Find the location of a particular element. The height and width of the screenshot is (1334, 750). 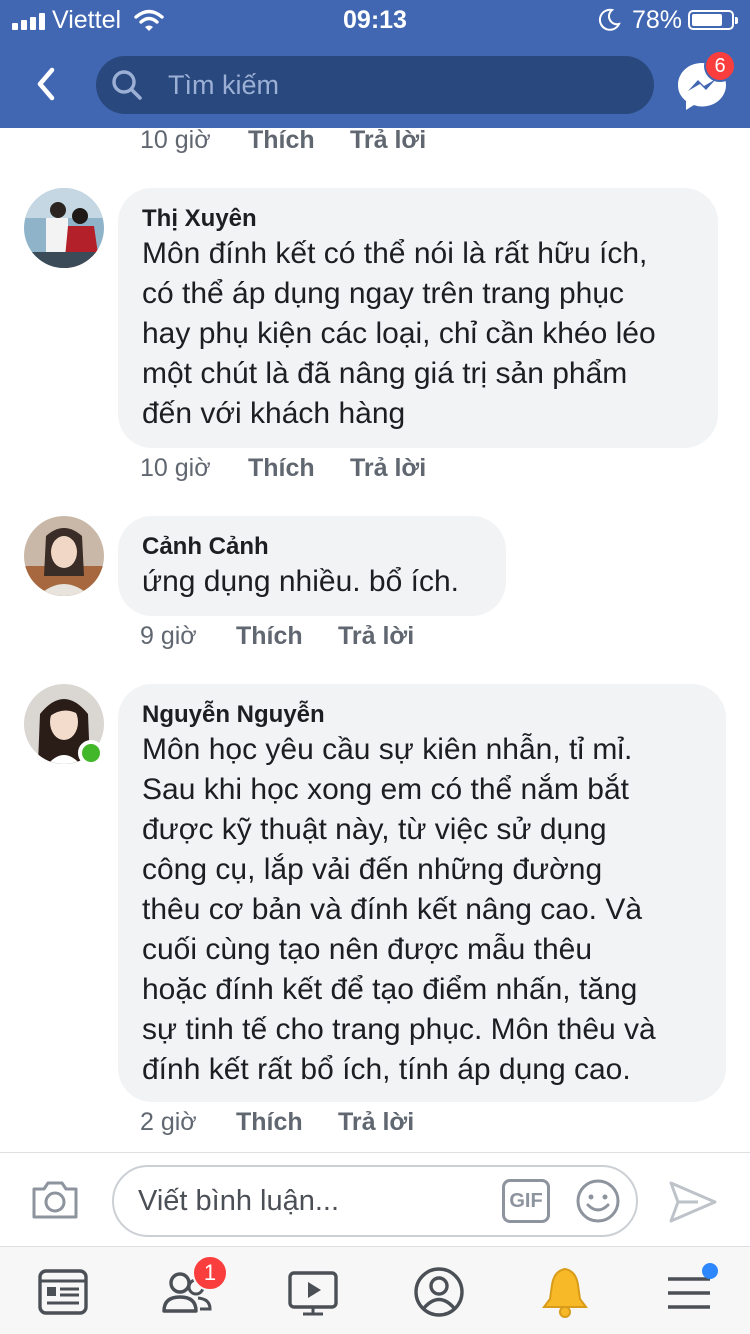

comment-author: Thị Xuyên is located at coordinates (418, 219).